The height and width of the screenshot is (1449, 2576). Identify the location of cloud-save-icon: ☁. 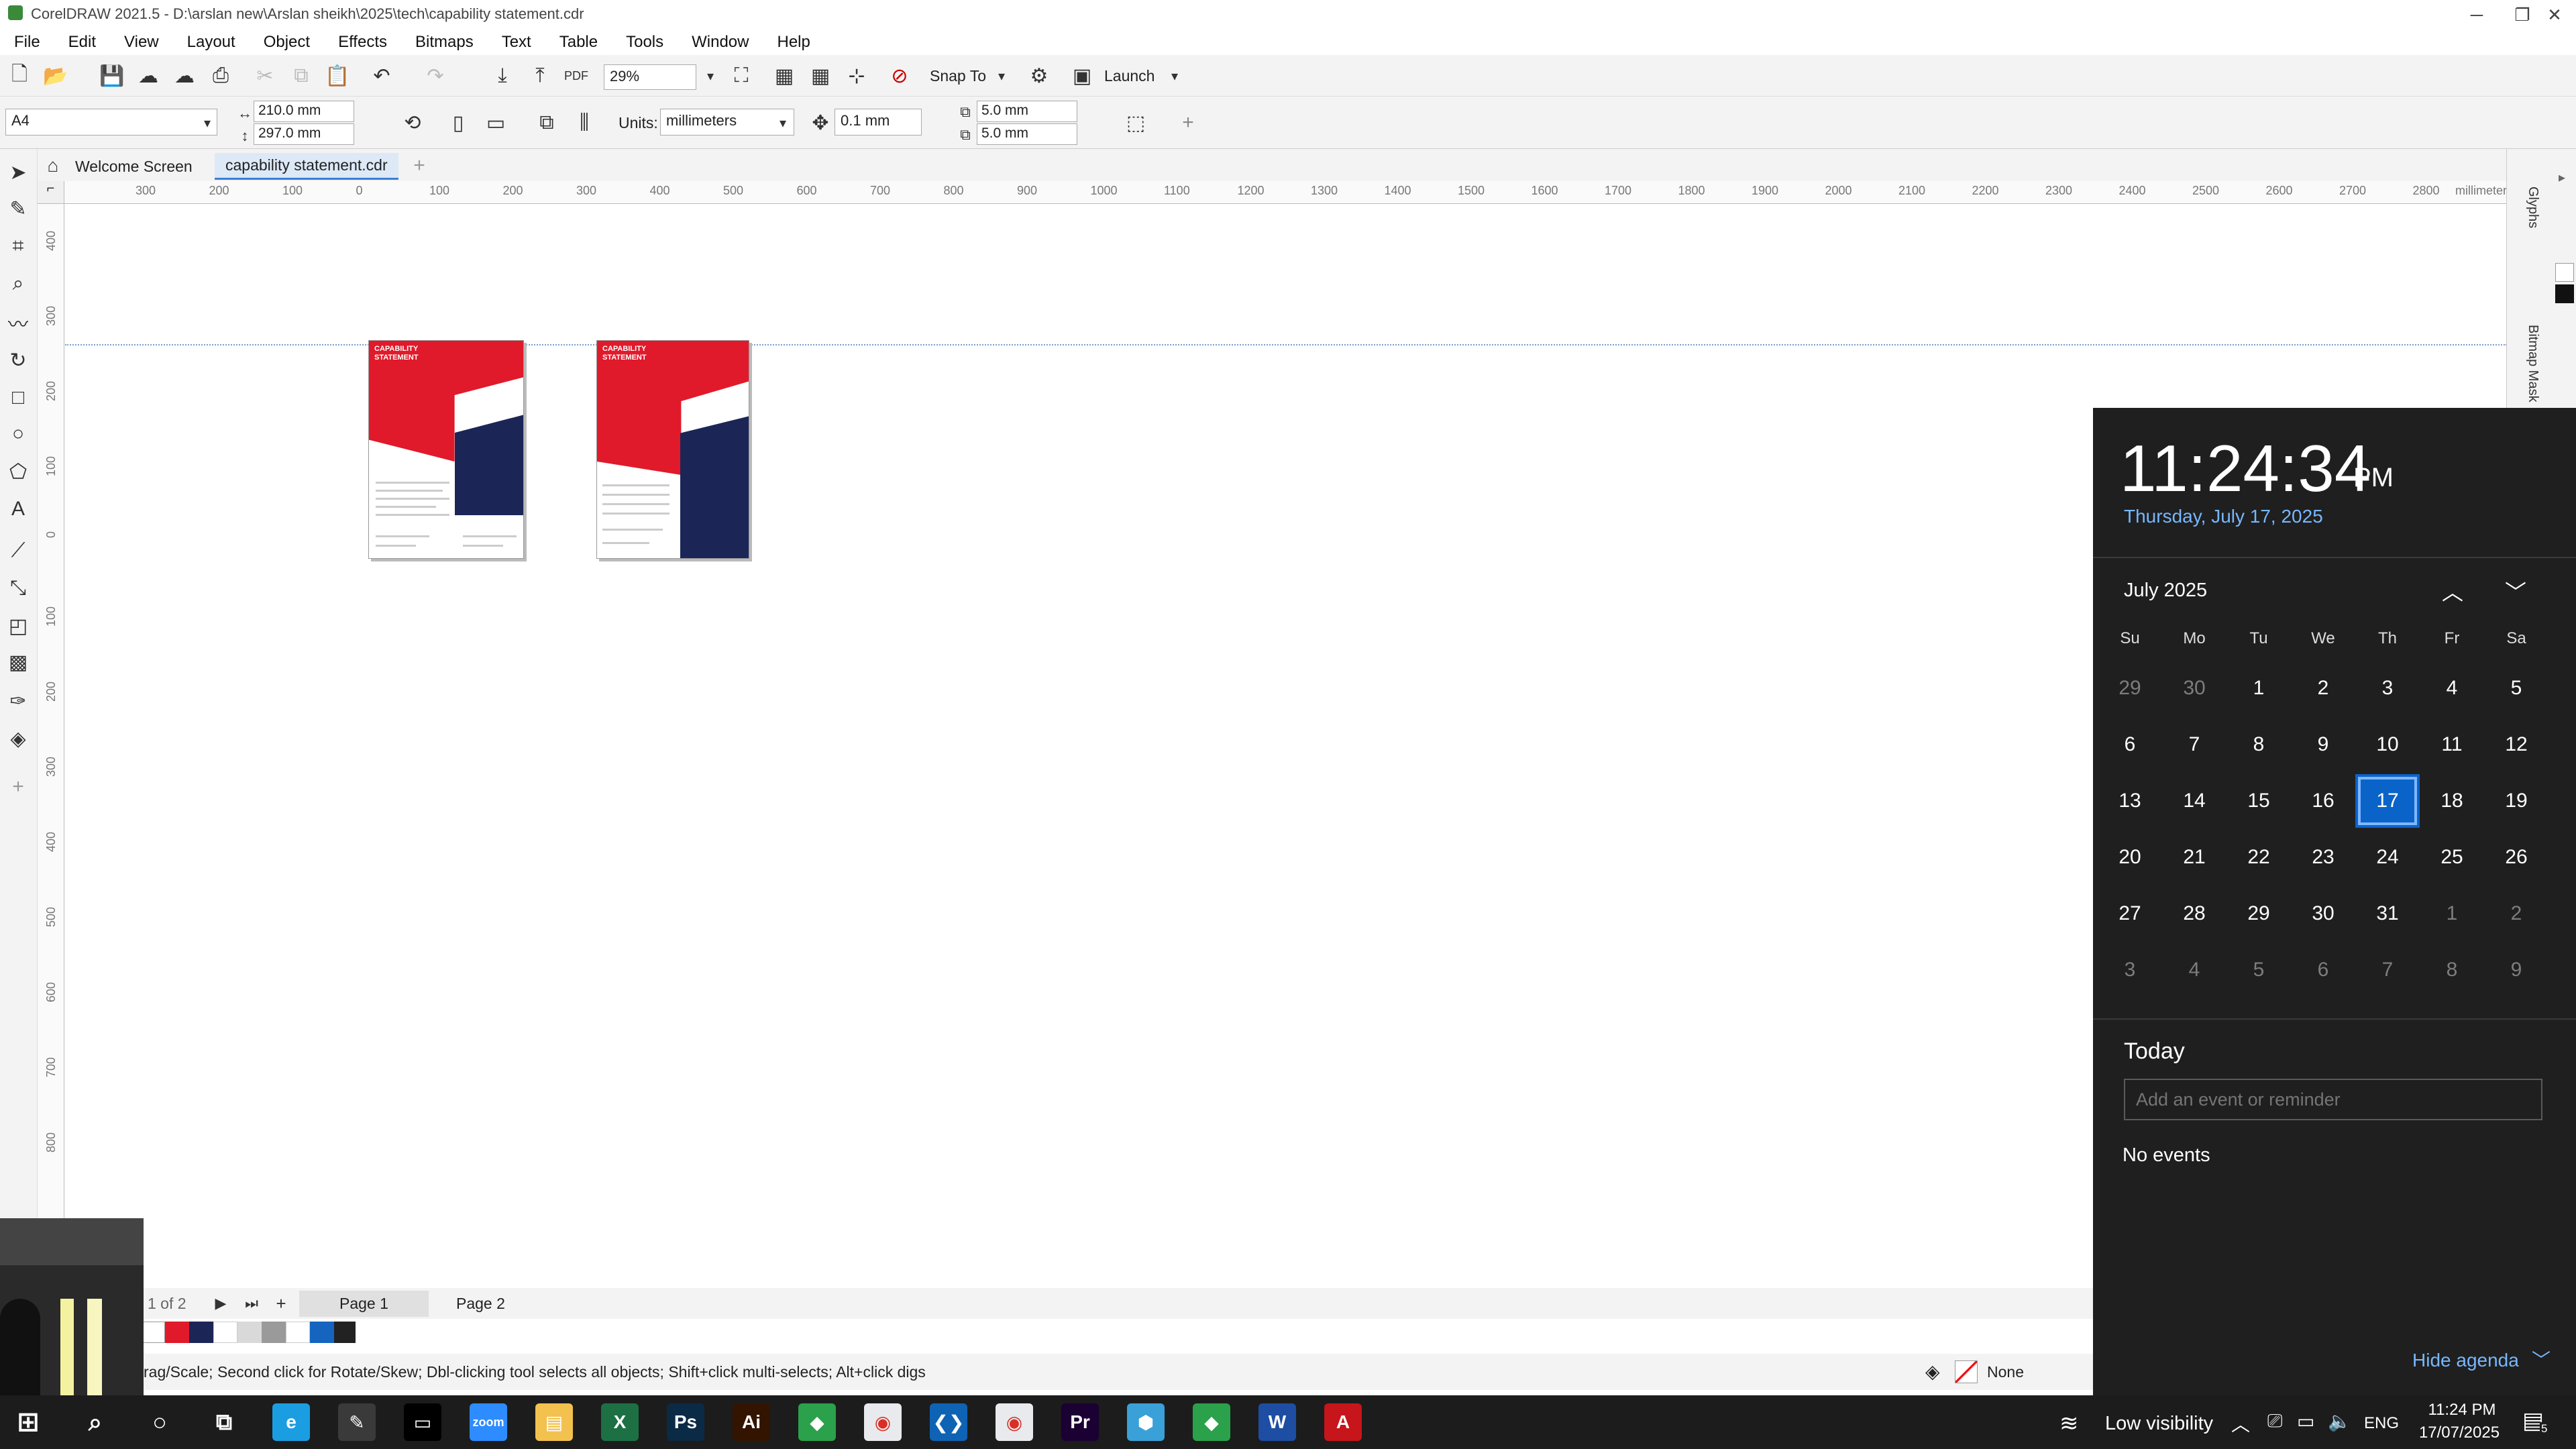
(184, 76).